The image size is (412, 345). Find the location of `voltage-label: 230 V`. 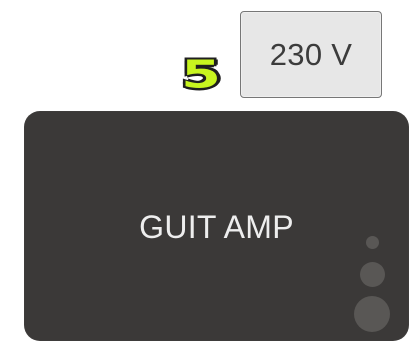

voltage-label: 230 V is located at coordinates (311, 54).